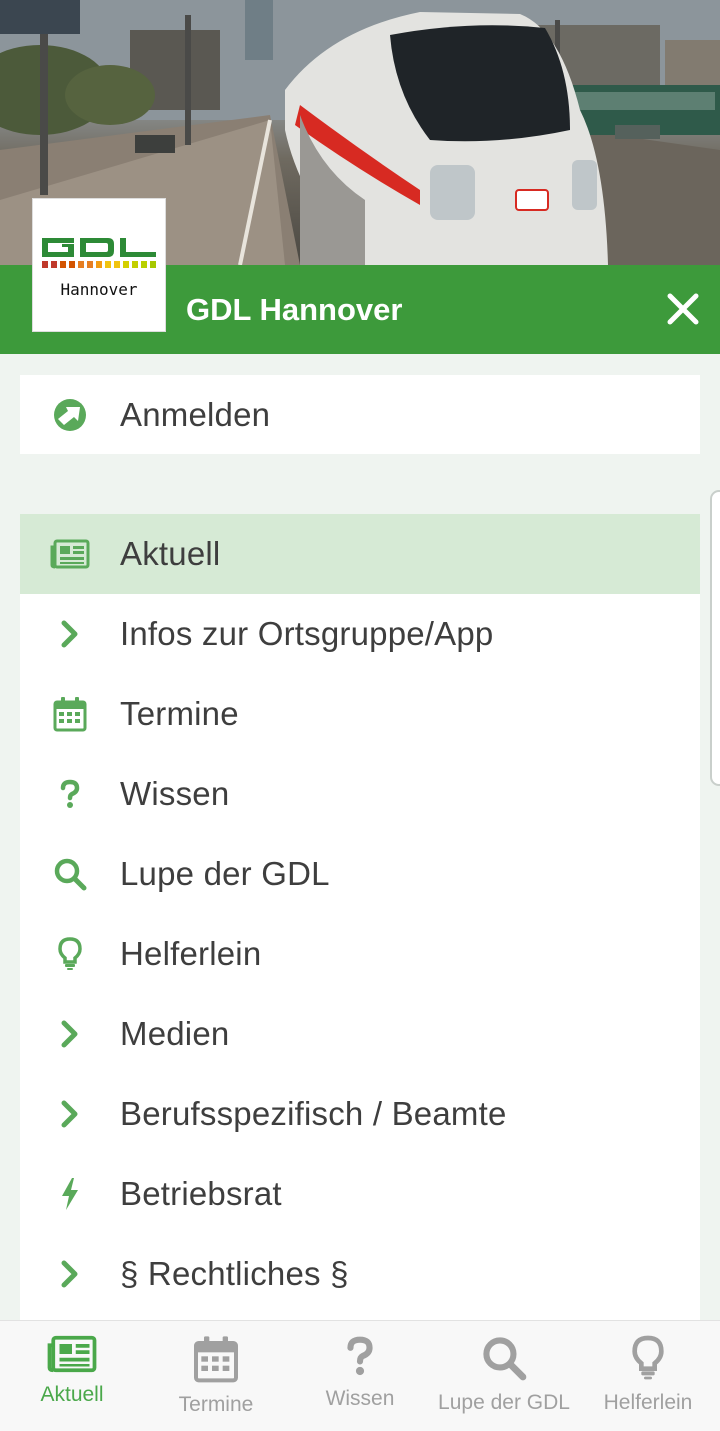 This screenshot has height=1431, width=720. I want to click on tab-lupe: Lupe der GDL, so click(504, 1376).